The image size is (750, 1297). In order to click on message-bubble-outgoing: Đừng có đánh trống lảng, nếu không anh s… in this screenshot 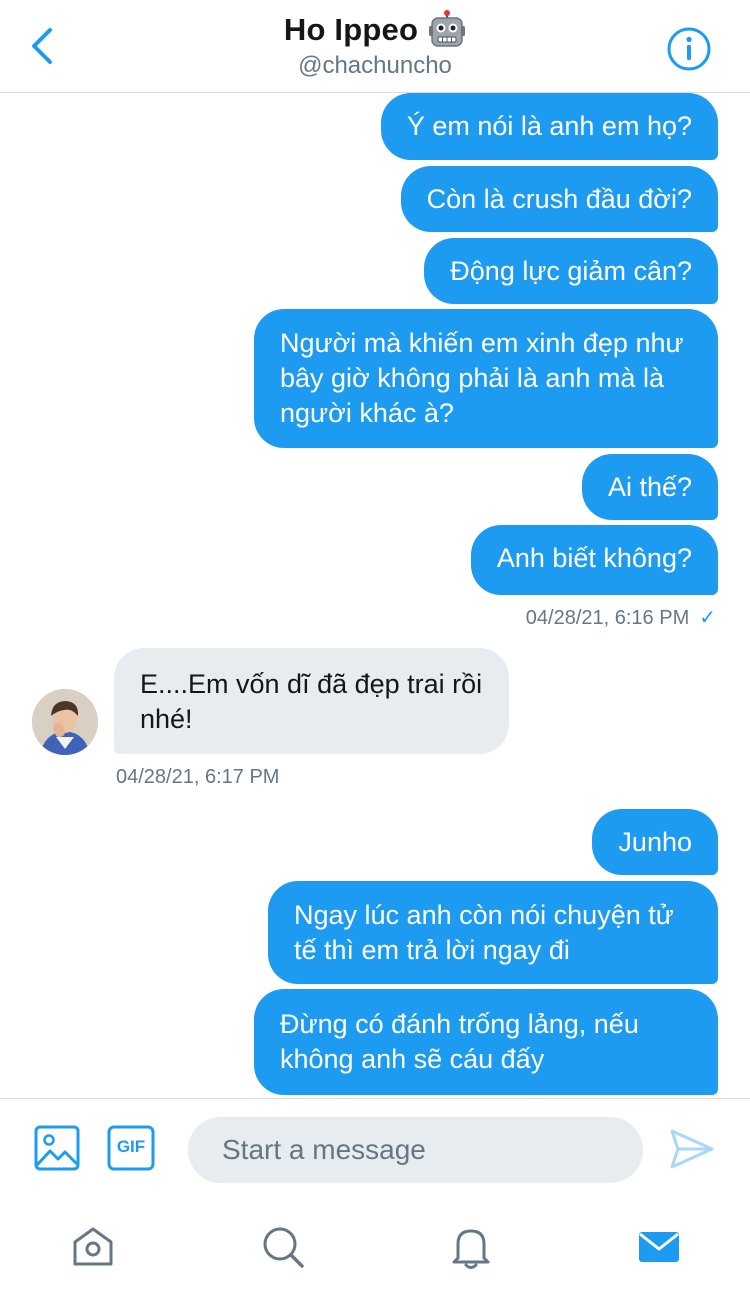, I will do `click(486, 1042)`.